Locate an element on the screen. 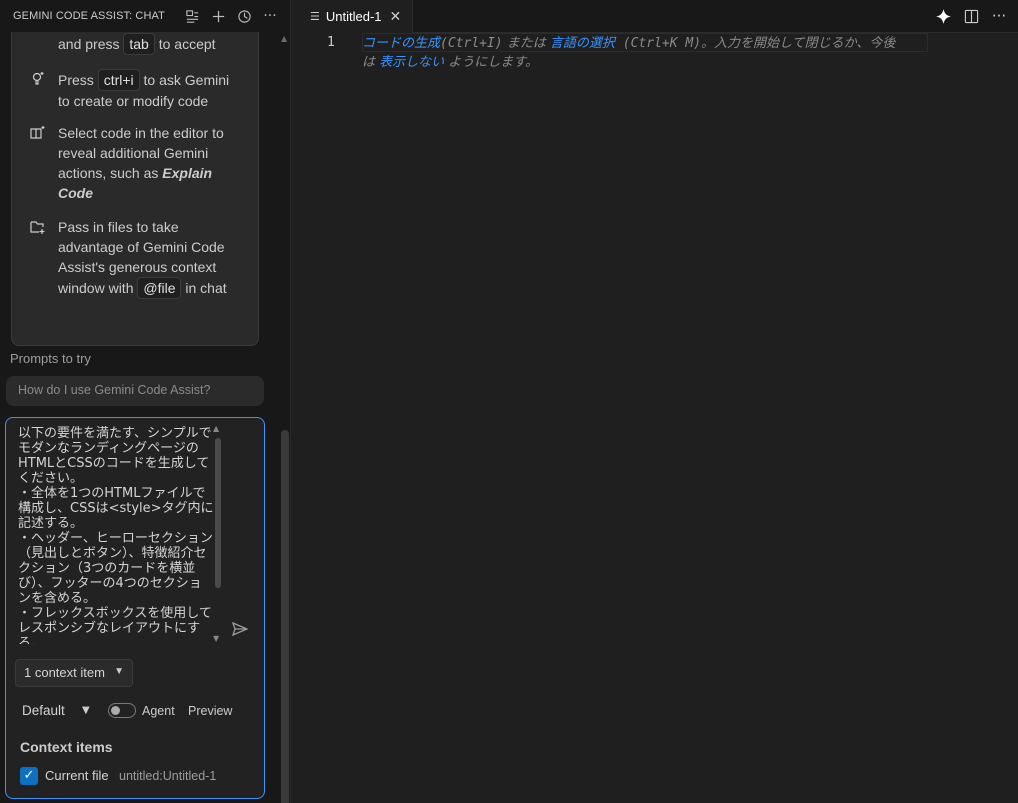 This screenshot has height=803, width=1018. toggle-knob is located at coordinates (115, 710).